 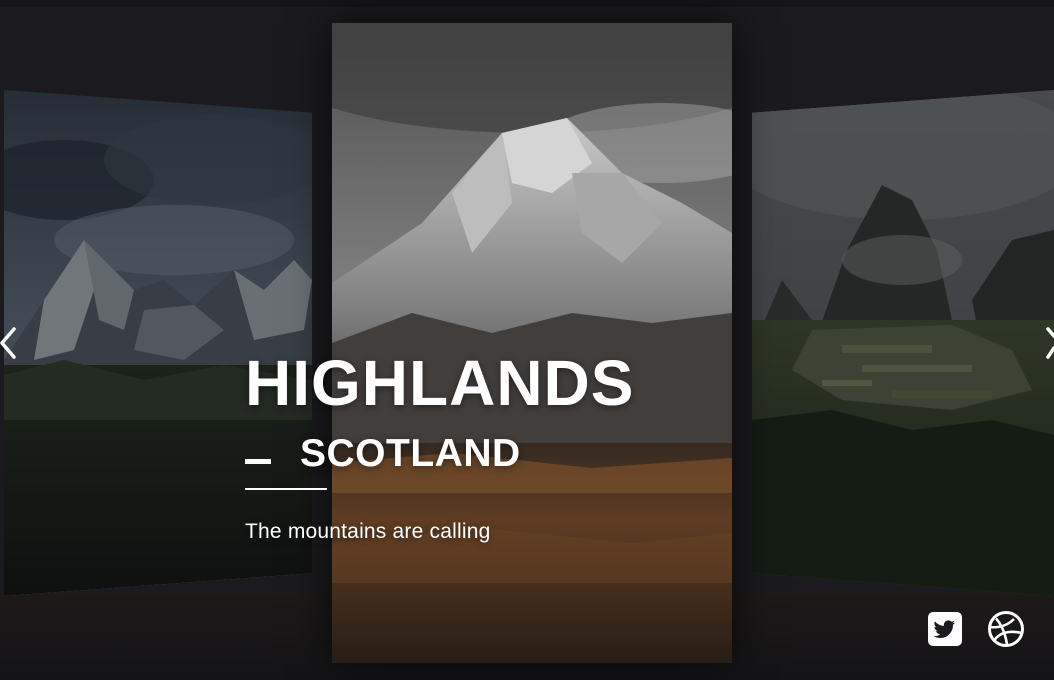 I want to click on subtitle-row: SCOTLAND, so click(x=505, y=454).